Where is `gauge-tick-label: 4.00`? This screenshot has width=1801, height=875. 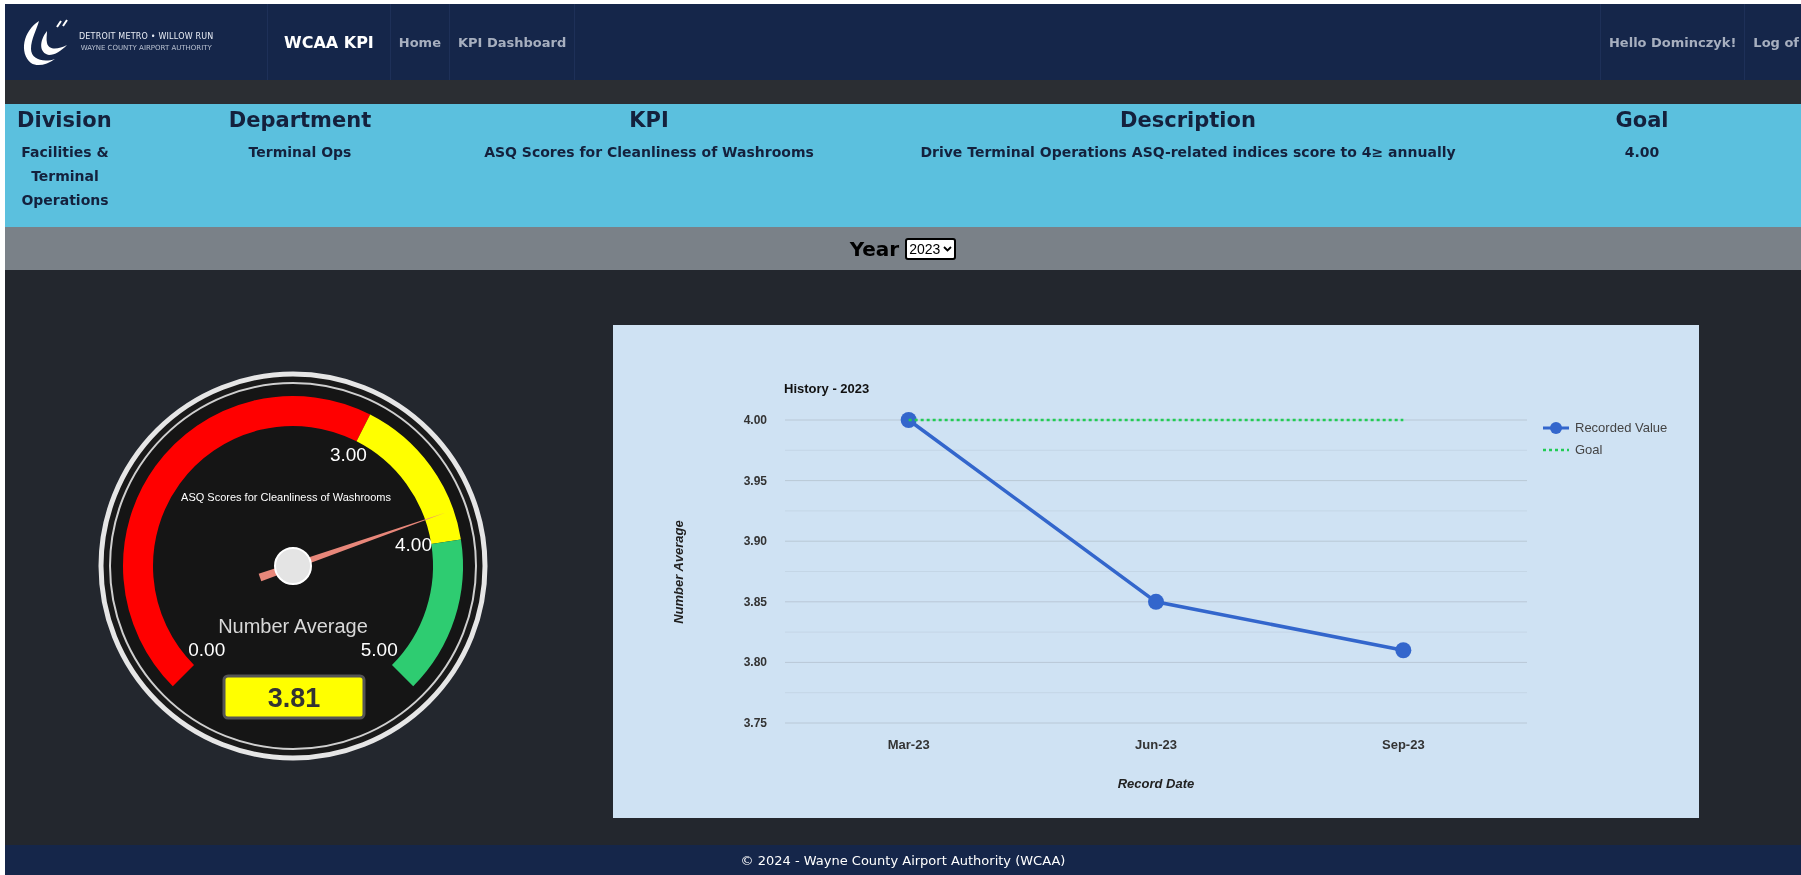
gauge-tick-label: 4.00 is located at coordinates (413, 544).